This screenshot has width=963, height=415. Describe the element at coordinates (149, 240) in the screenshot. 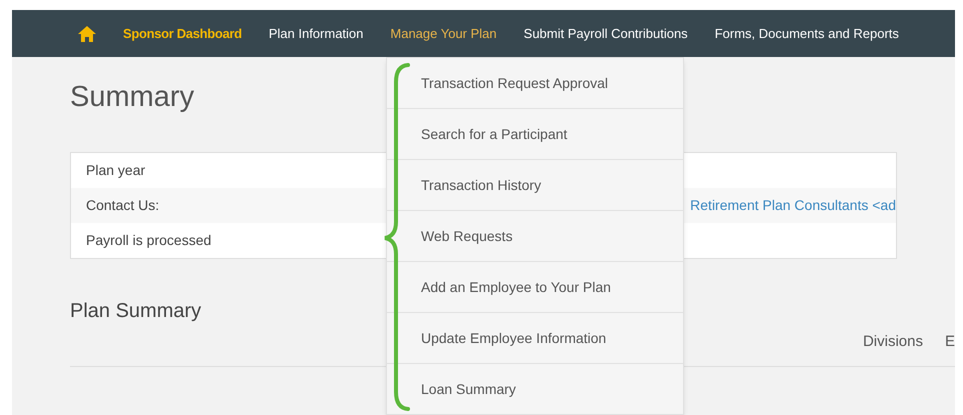

I see `row-label: Payroll is processed` at that location.